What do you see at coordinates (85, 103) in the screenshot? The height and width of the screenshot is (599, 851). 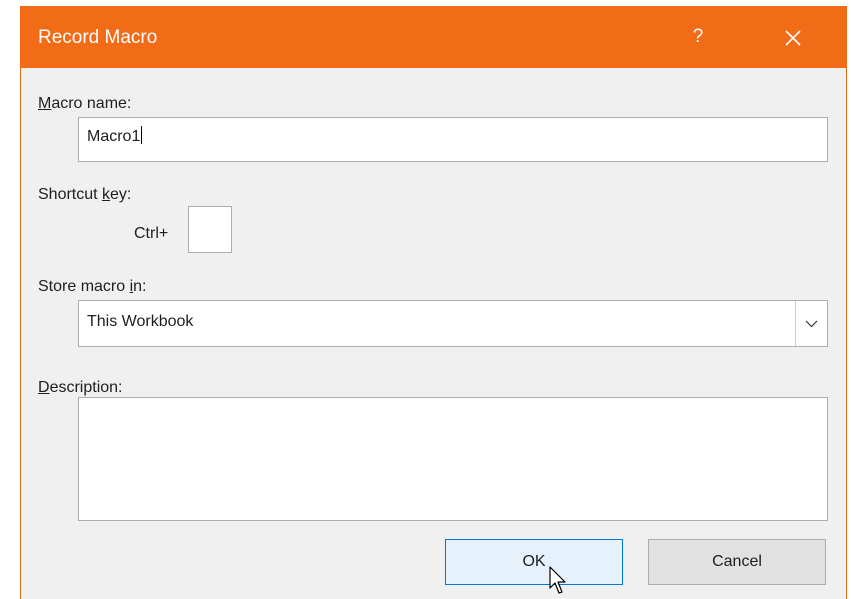 I see `macro-name-label: Macro name:` at bounding box center [85, 103].